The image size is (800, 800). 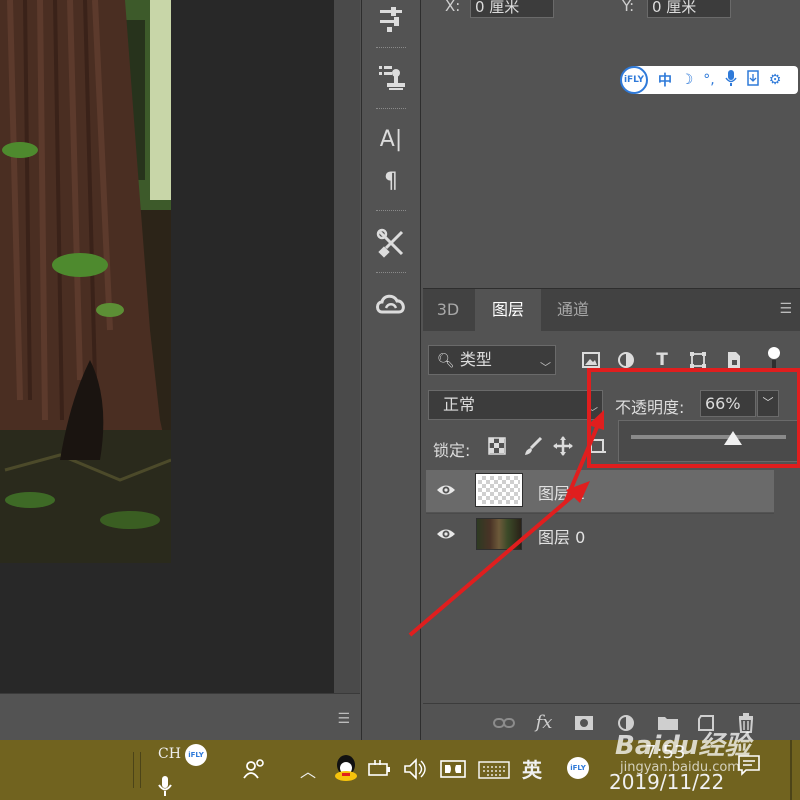 What do you see at coordinates (308, 770) in the screenshot?
I see `chevron-up-icon: ︿` at bounding box center [308, 770].